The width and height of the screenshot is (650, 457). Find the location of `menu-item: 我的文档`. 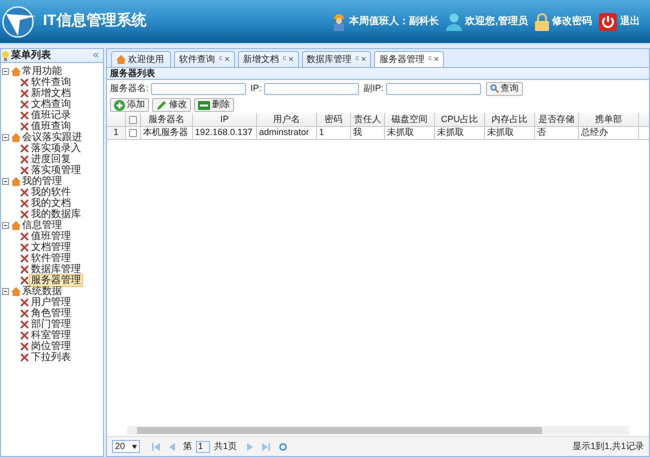

menu-item: 我的文档 is located at coordinates (51, 203).